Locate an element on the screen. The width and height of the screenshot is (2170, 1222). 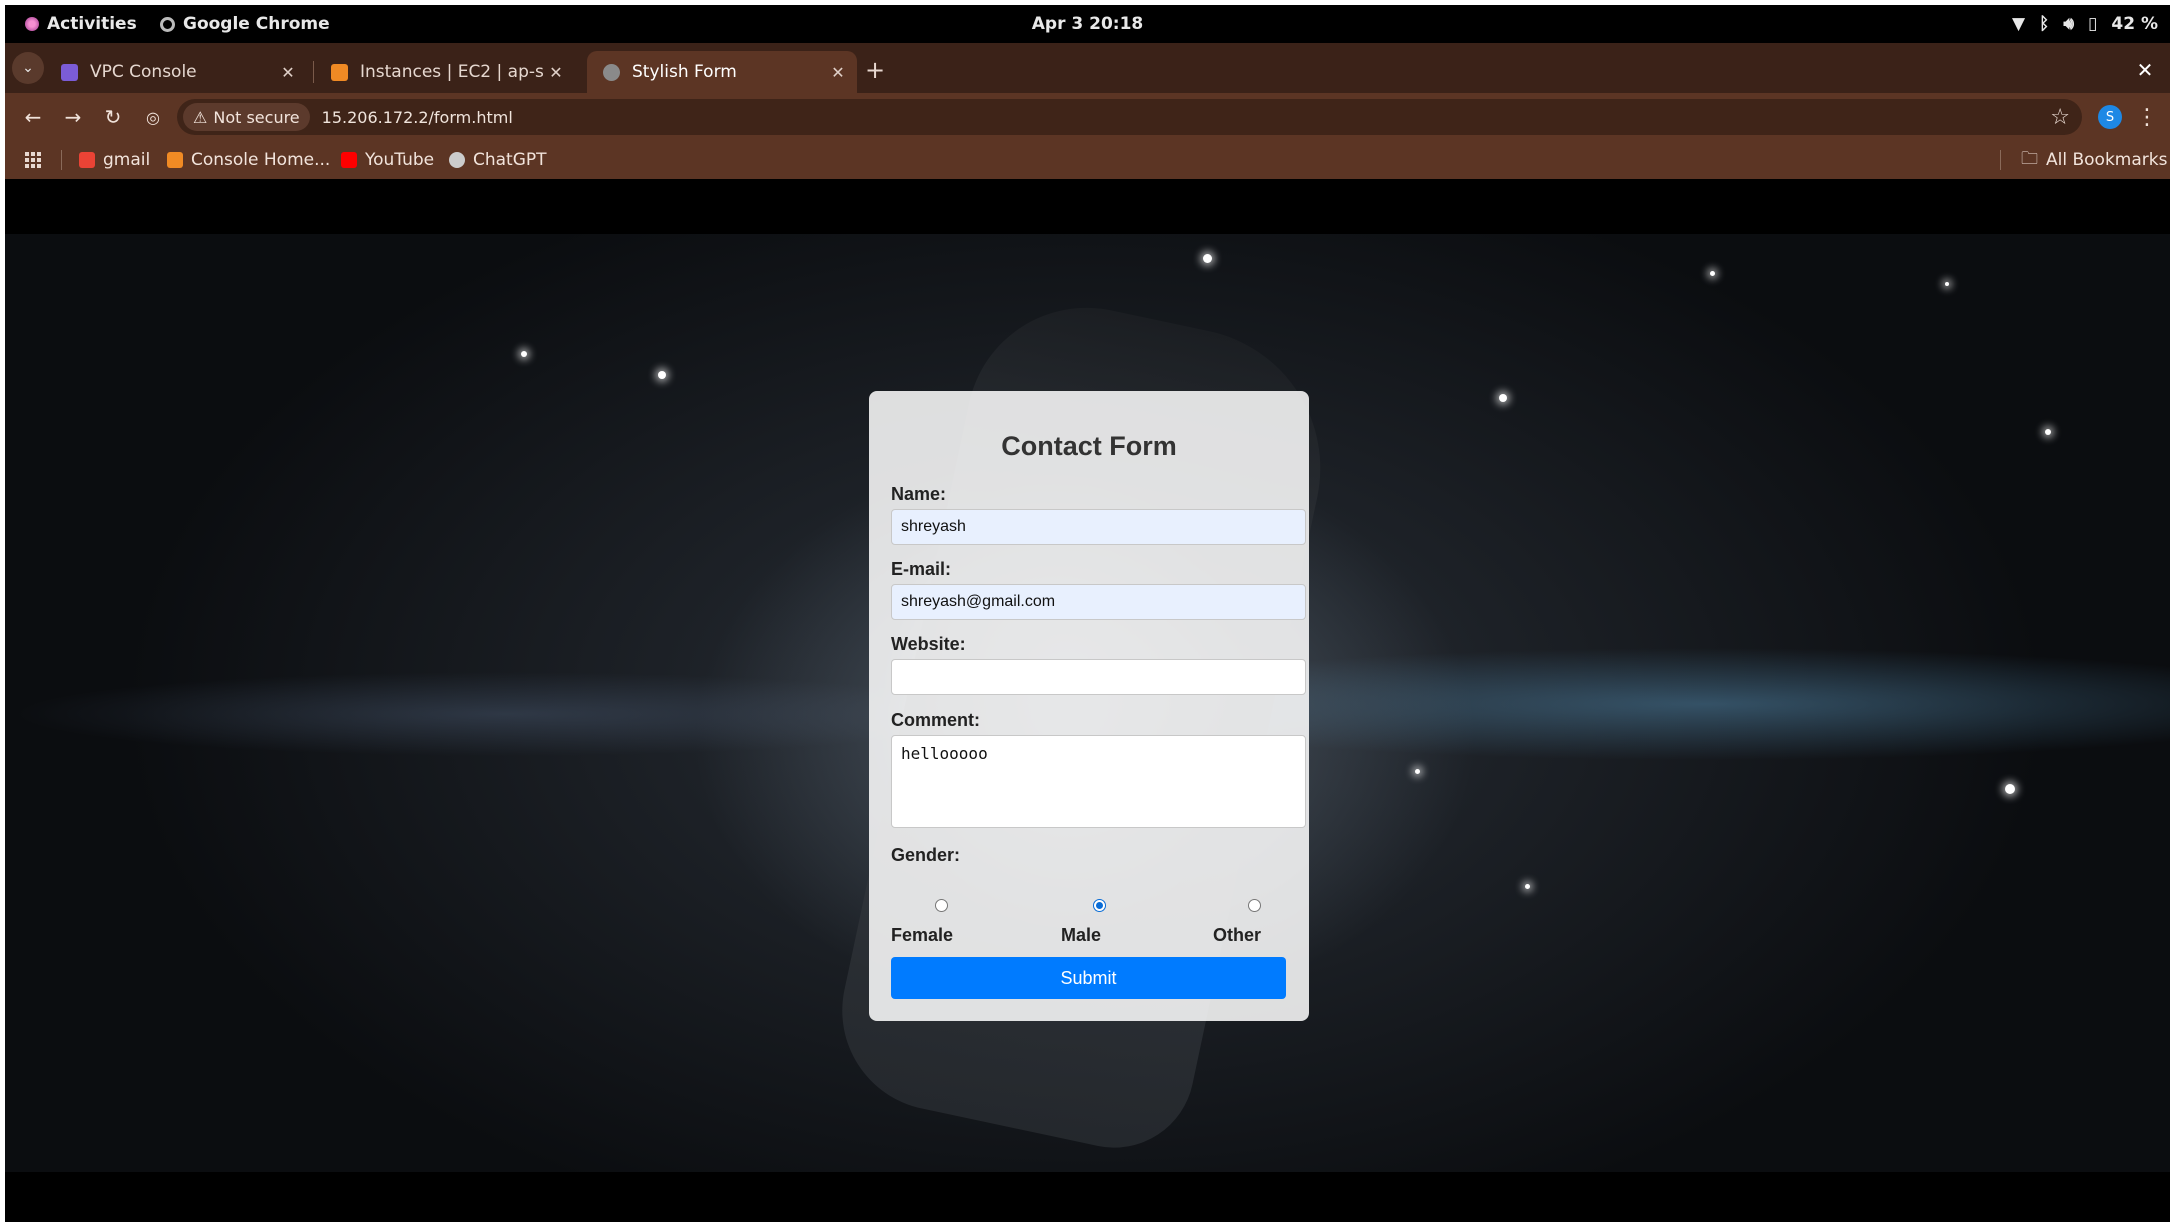
security-indicator: ⚠ Not secure is located at coordinates (246, 117).